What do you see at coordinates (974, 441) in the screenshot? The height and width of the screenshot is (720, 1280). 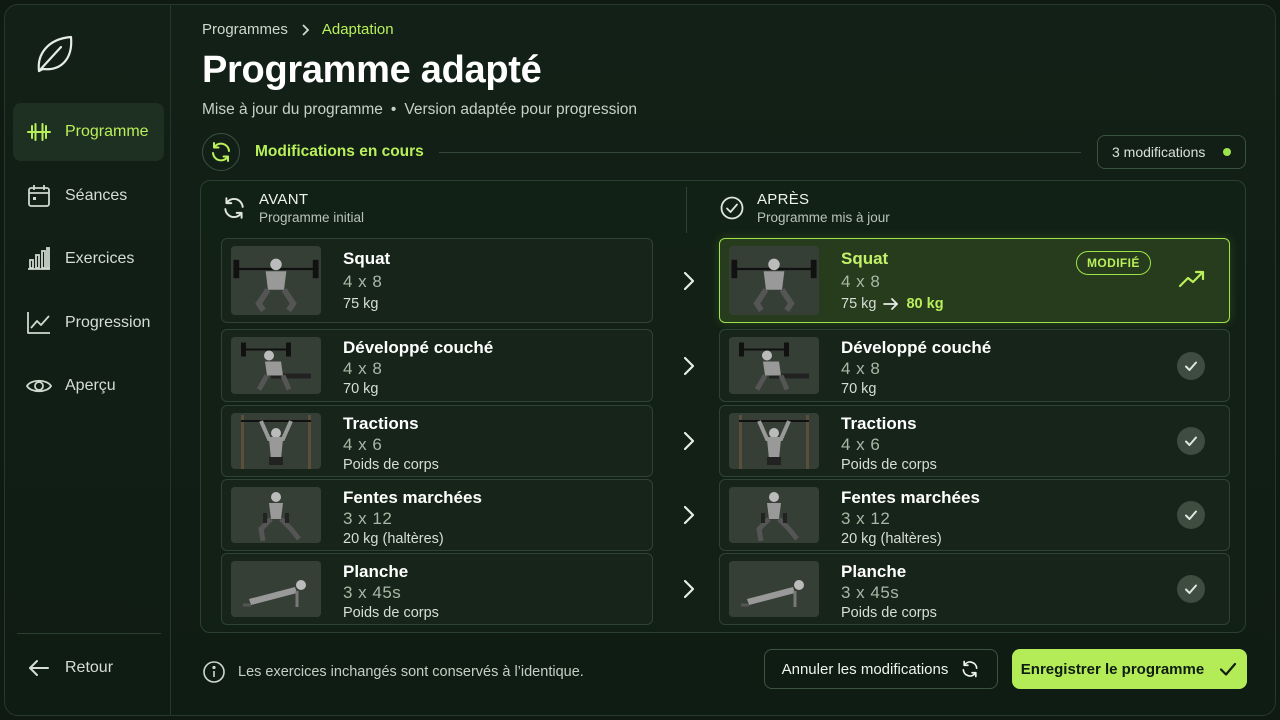 I see `after-exercise-row: Tractions 4 x 6 Poids de corps` at bounding box center [974, 441].